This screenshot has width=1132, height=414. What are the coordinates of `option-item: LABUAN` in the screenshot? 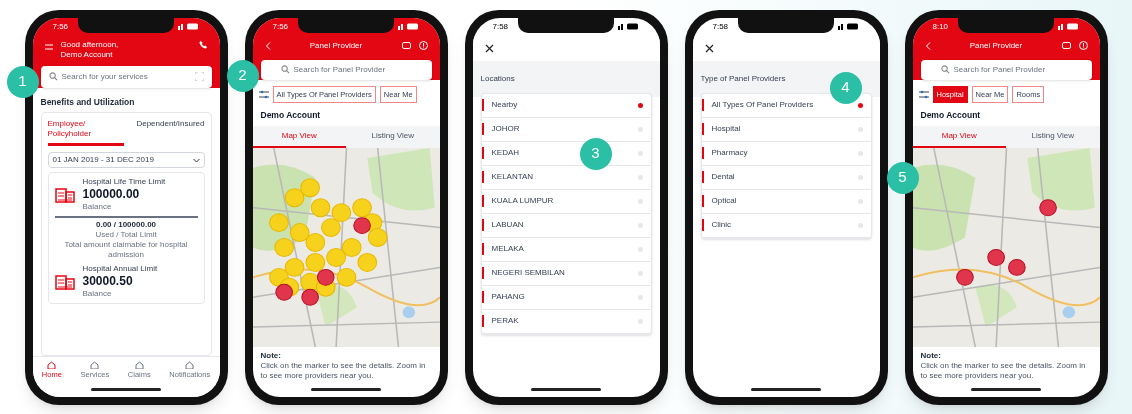 It's located at (566, 225).